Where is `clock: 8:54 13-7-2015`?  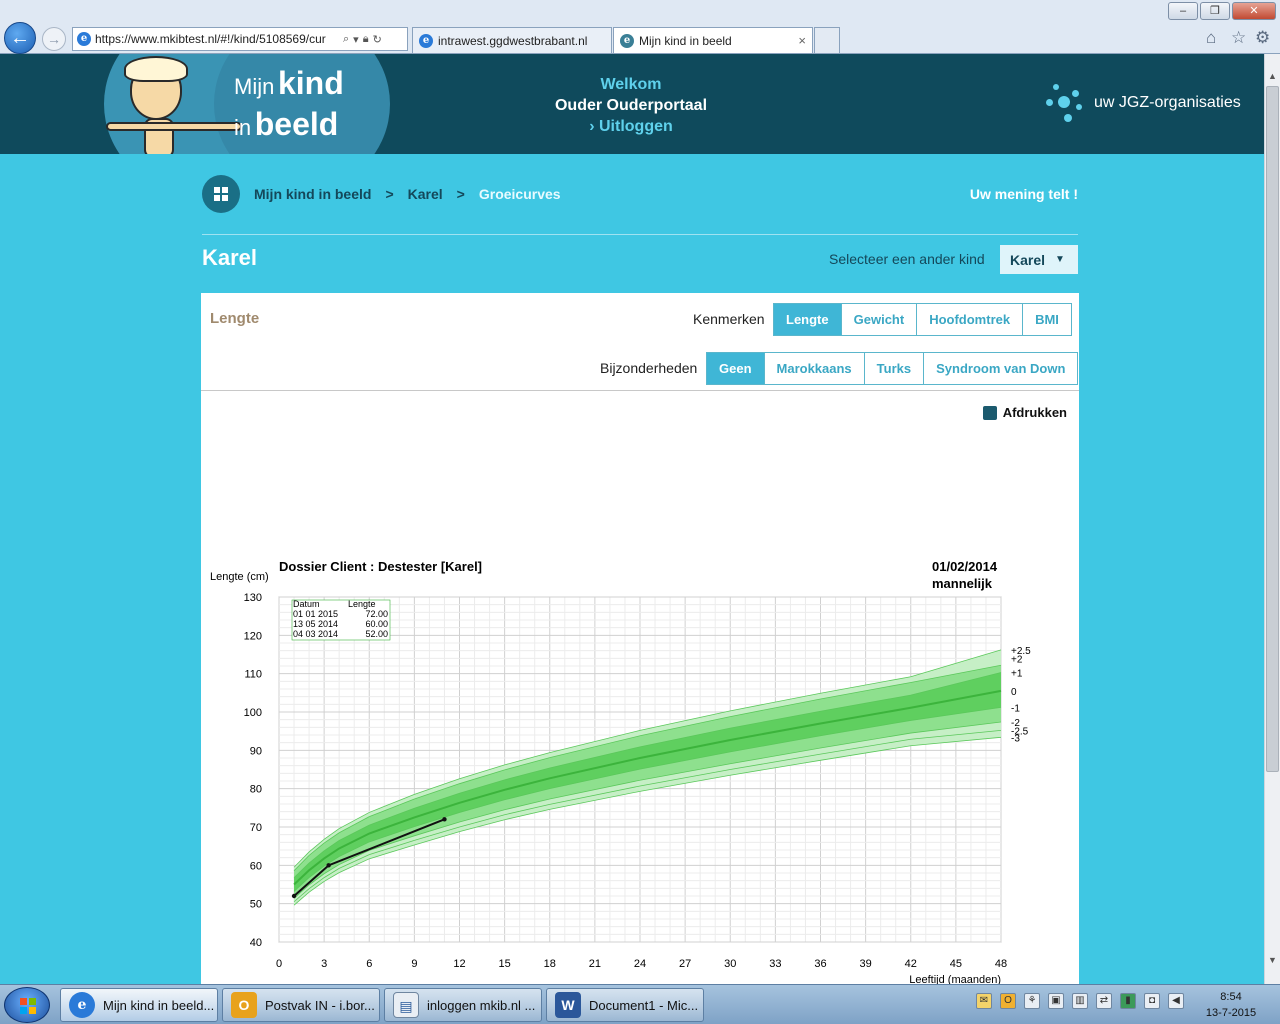
clock: 8:54 13-7-2015 is located at coordinates (1231, 1005).